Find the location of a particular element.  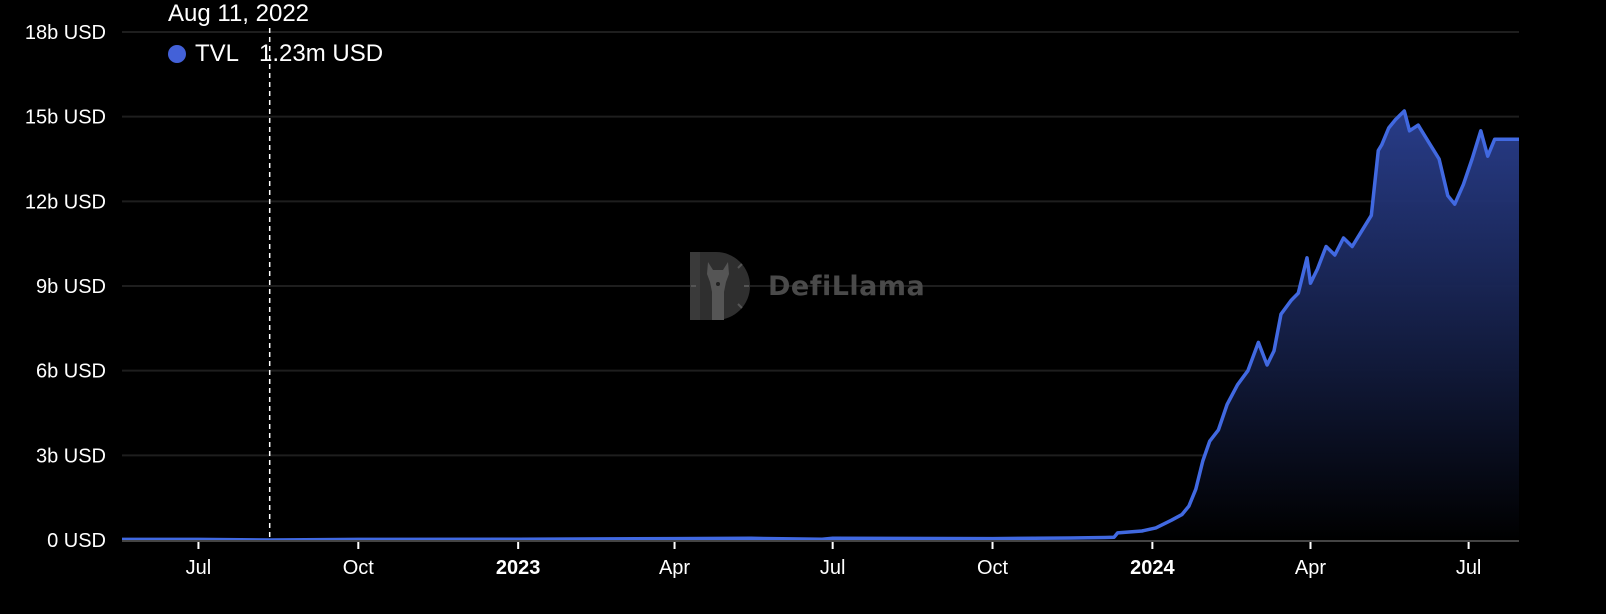

x-axis: Jul Oct 2023 Apr Jul Oct 2024 Apr Jul is located at coordinates (820, 559).